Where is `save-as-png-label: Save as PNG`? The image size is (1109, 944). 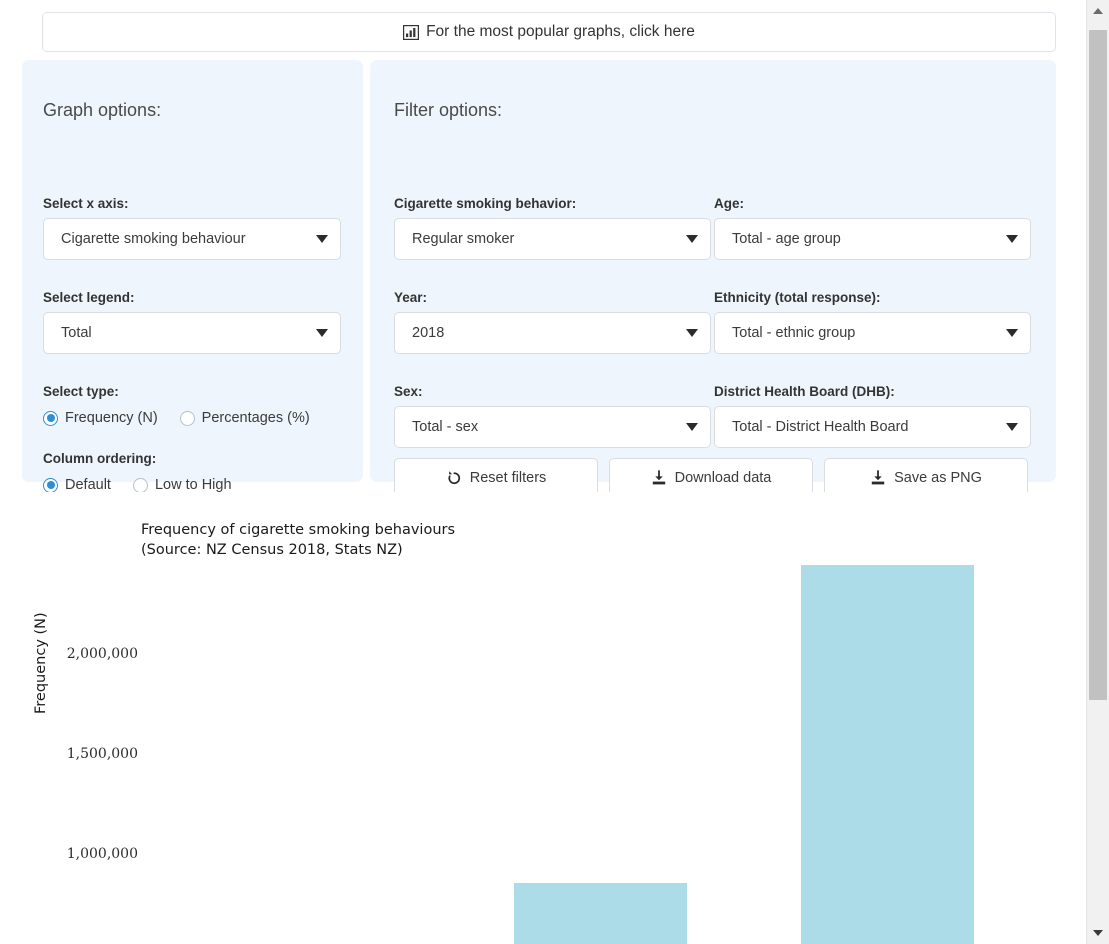
save-as-png-label: Save as PNG is located at coordinates (938, 477).